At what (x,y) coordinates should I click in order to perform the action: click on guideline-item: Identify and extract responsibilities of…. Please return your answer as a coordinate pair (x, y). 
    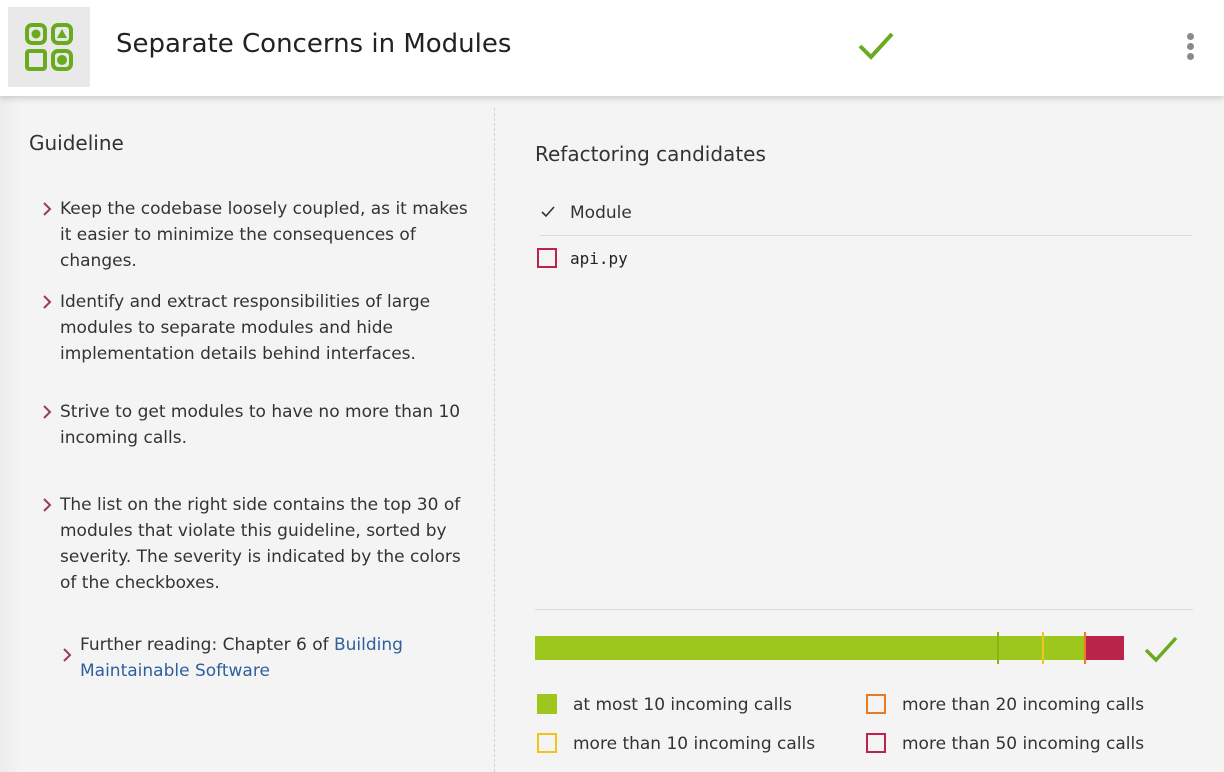
    Looking at the image, I should click on (260, 328).